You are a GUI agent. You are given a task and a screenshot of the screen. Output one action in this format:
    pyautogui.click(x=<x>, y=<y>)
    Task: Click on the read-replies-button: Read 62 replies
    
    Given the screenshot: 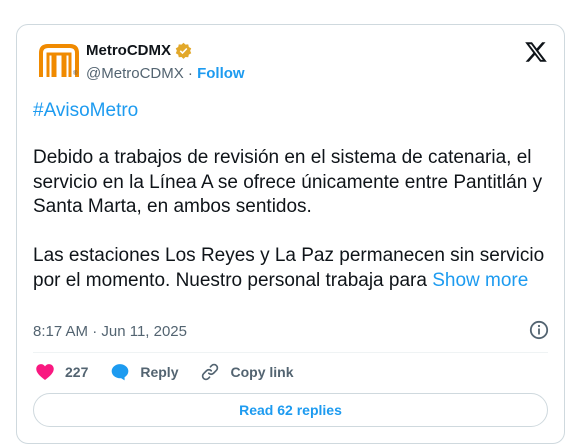 What is the action you would take?
    pyautogui.click(x=290, y=410)
    